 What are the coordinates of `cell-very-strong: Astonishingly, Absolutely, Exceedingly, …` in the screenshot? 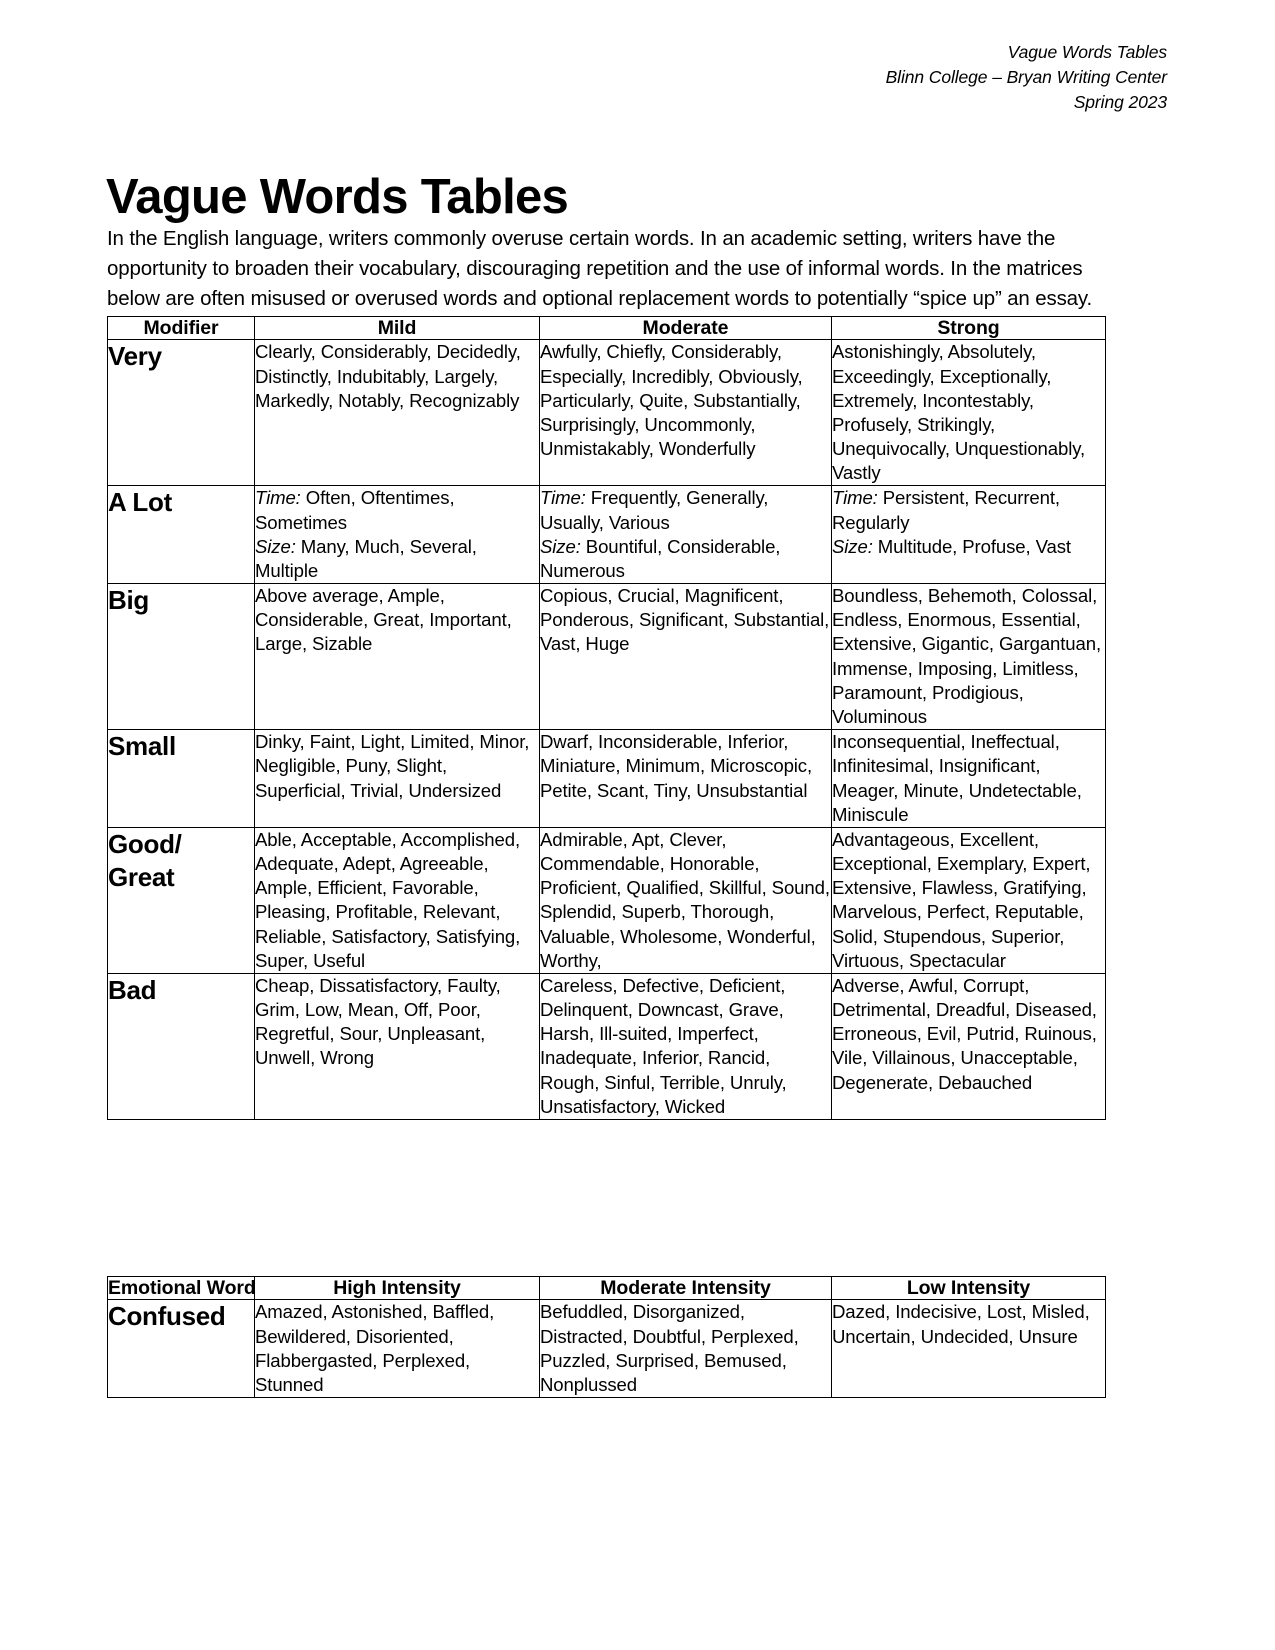 It's located at (968, 413).